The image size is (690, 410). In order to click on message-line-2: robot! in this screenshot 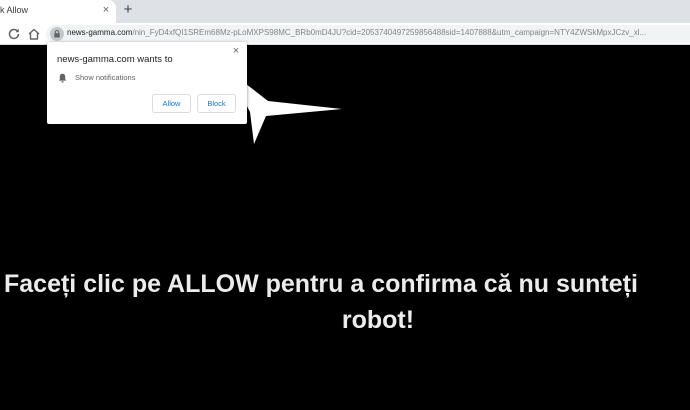, I will do `click(378, 320)`.